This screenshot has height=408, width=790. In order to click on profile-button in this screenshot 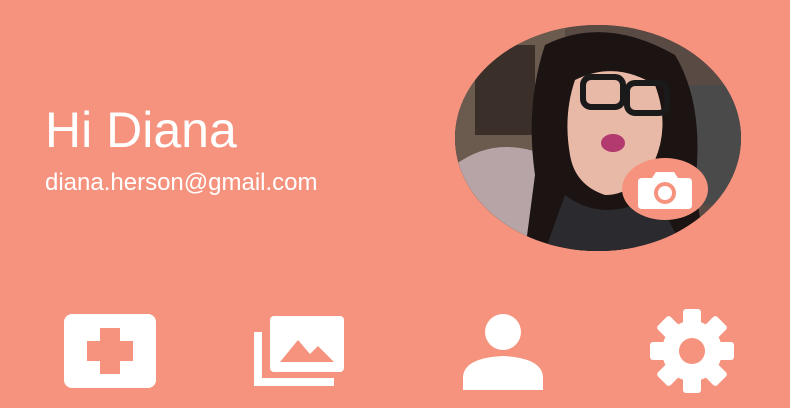, I will do `click(503, 351)`.